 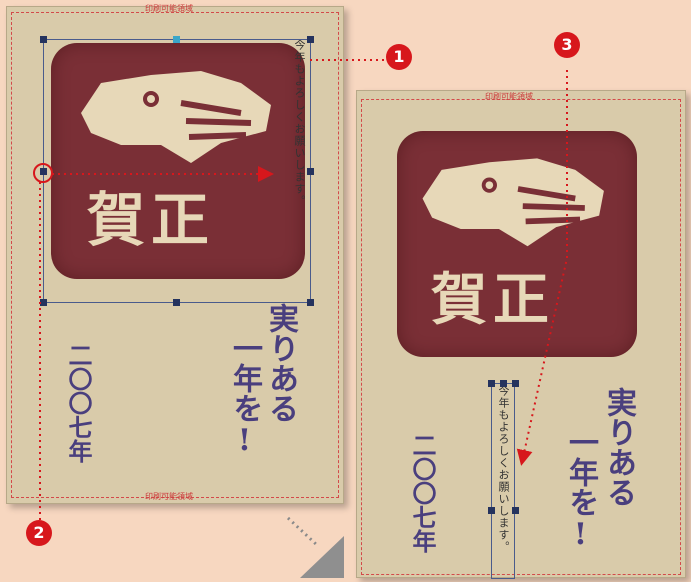 I want to click on step-marker-3: 3, so click(x=567, y=45).